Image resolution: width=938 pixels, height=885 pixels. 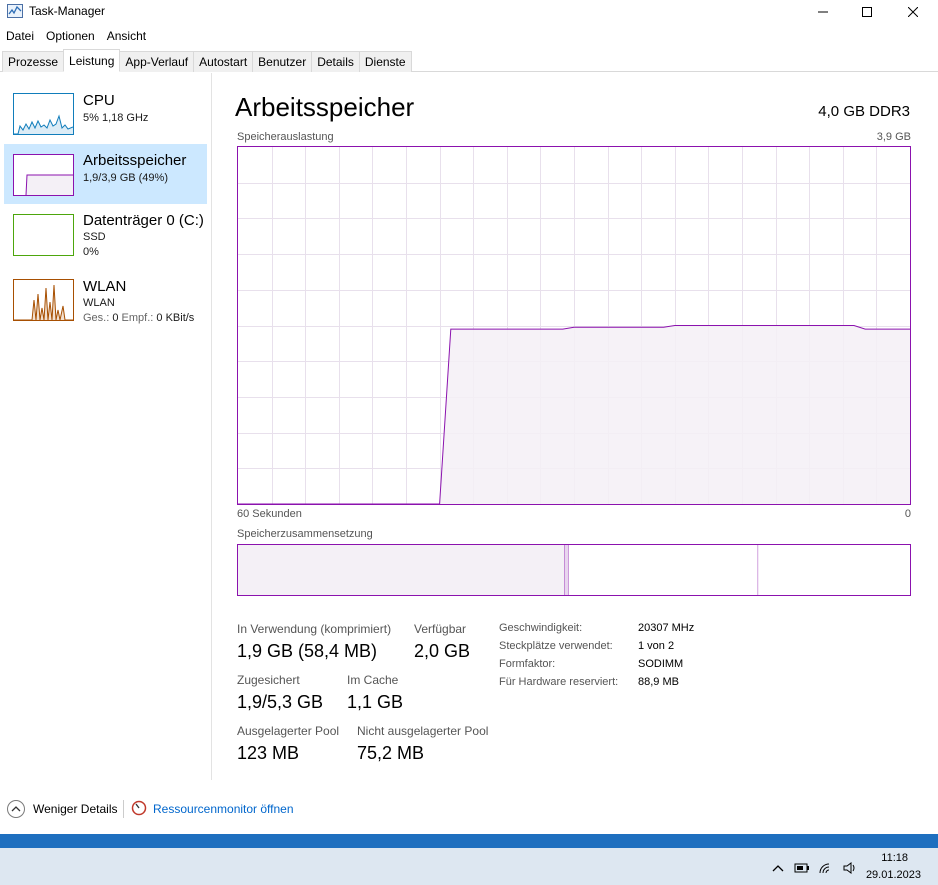 I want to click on committed-value: 1,9/5,3 GB, so click(x=280, y=702).